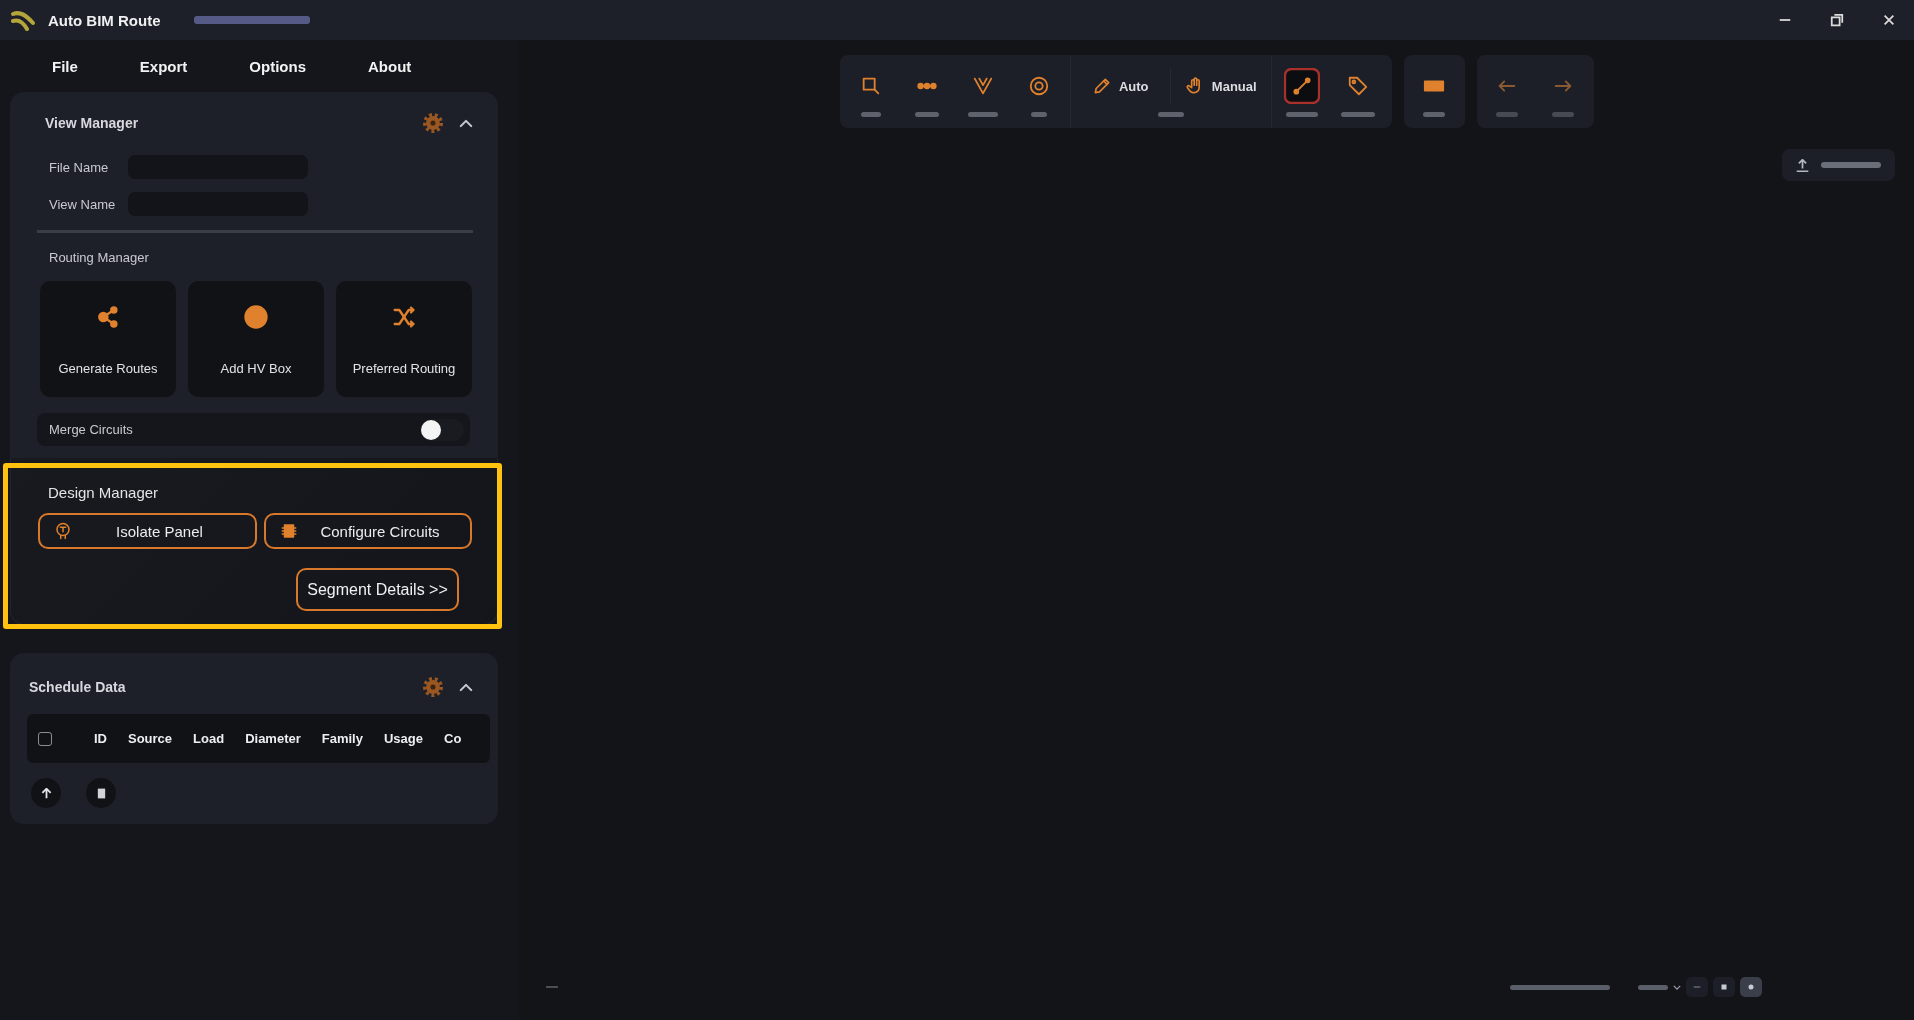  What do you see at coordinates (273, 738) in the screenshot?
I see `column-header: Diameter` at bounding box center [273, 738].